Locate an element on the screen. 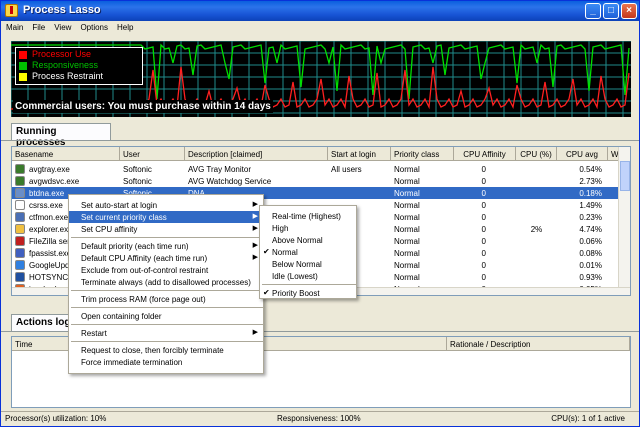  menu-item: Set current priority class ▶ is located at coordinates (166, 217).